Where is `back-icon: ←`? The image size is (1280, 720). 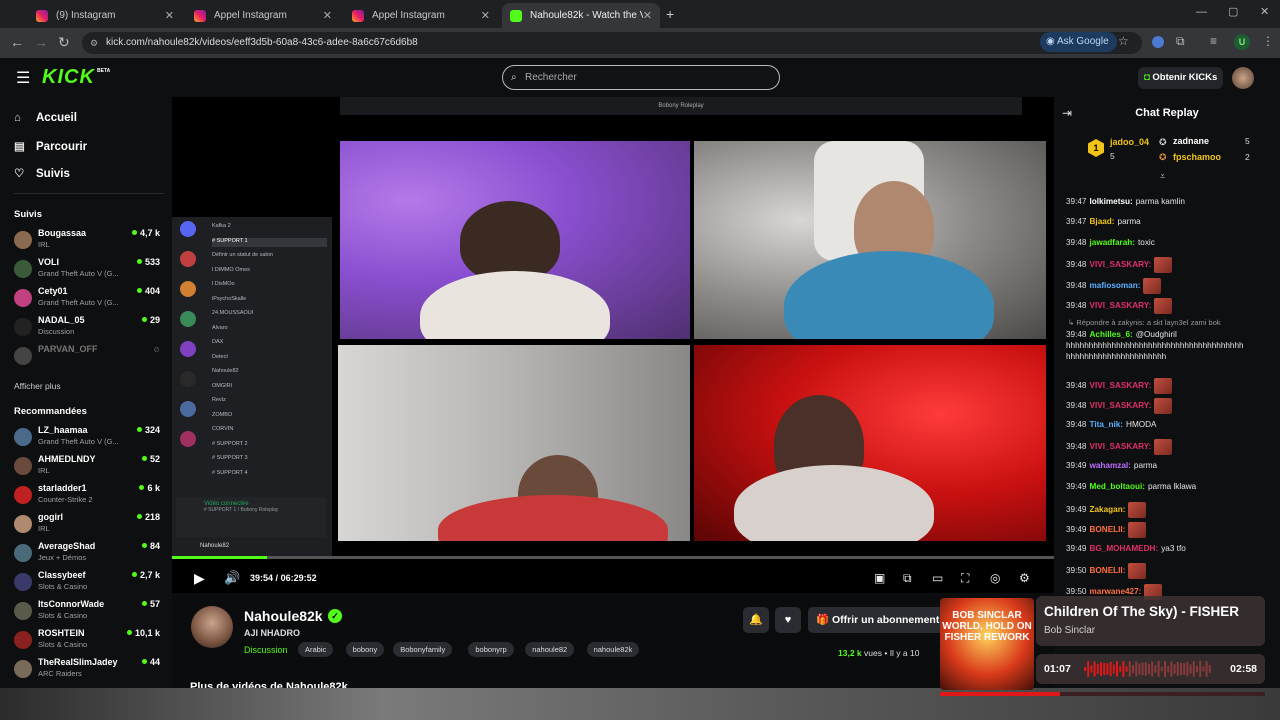 back-icon: ← is located at coordinates (17, 42).